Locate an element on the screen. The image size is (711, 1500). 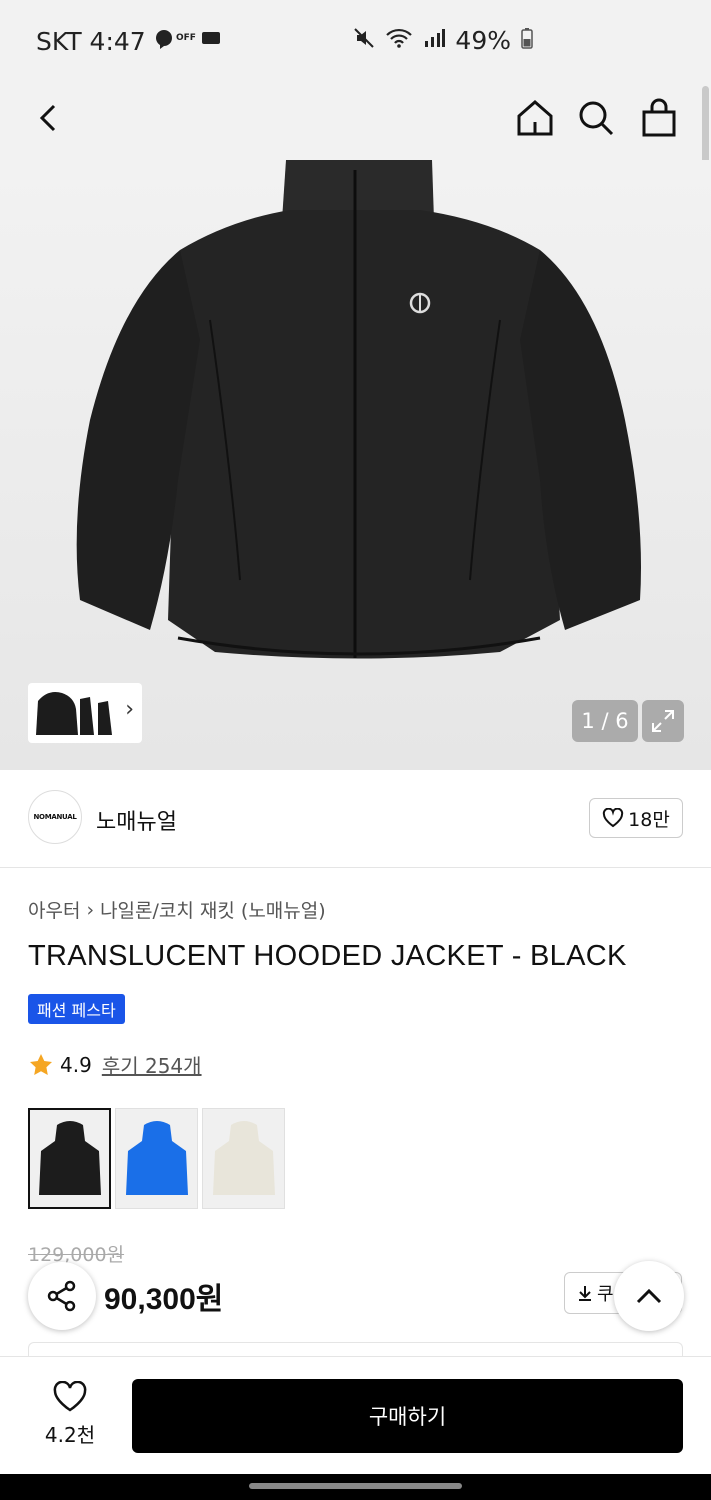
shopping-bag-icon is located at coordinates (659, 117).